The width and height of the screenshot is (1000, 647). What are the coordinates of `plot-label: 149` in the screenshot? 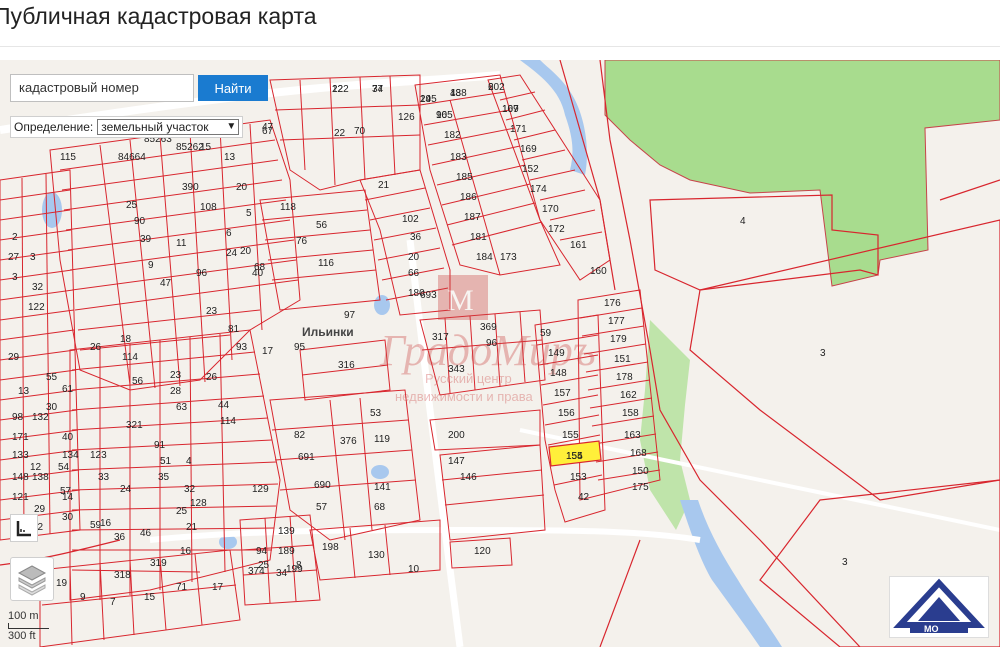 It's located at (556, 353).